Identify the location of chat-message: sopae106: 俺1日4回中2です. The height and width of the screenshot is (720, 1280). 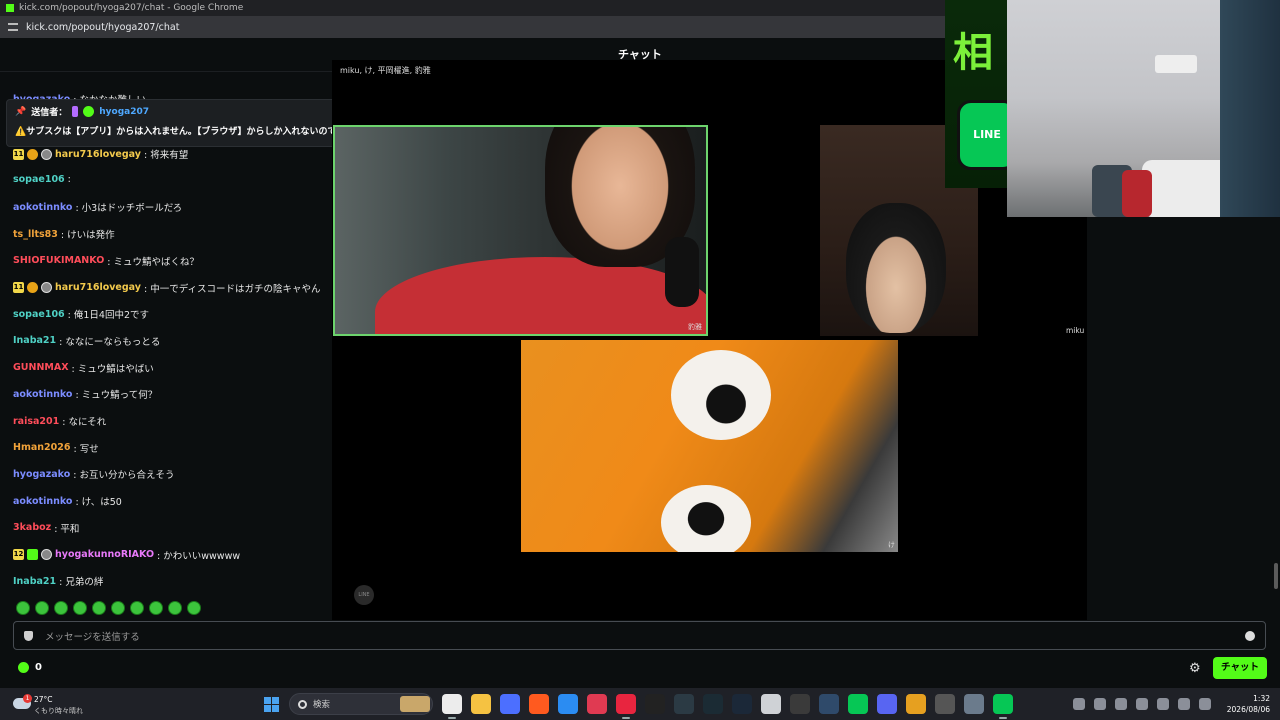
(81, 314).